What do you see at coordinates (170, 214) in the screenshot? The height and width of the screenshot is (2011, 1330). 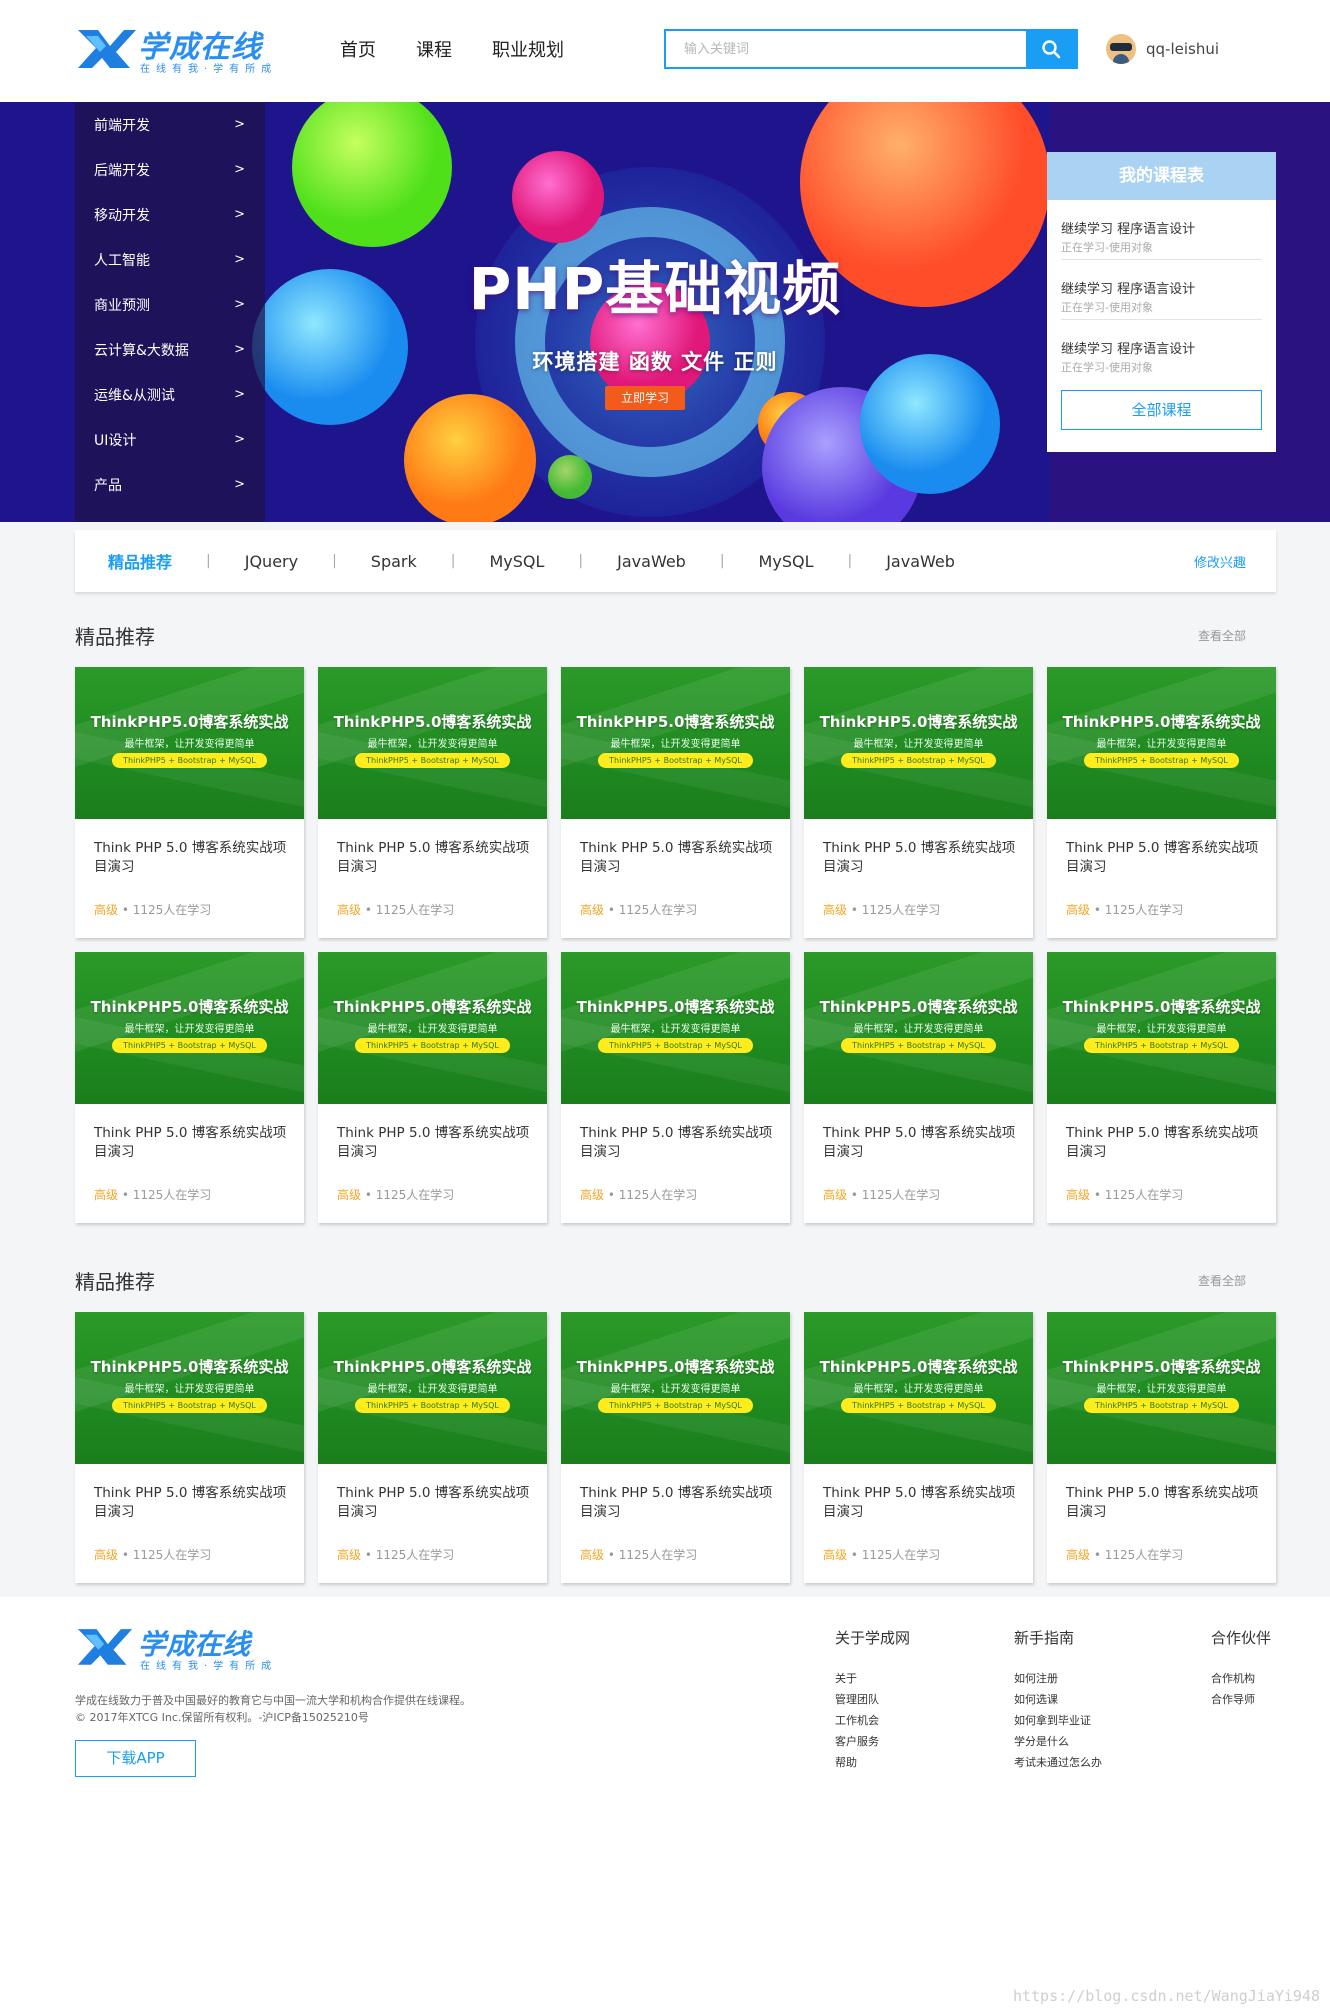 I see `side-item-mobile: 移动开发 >` at bounding box center [170, 214].